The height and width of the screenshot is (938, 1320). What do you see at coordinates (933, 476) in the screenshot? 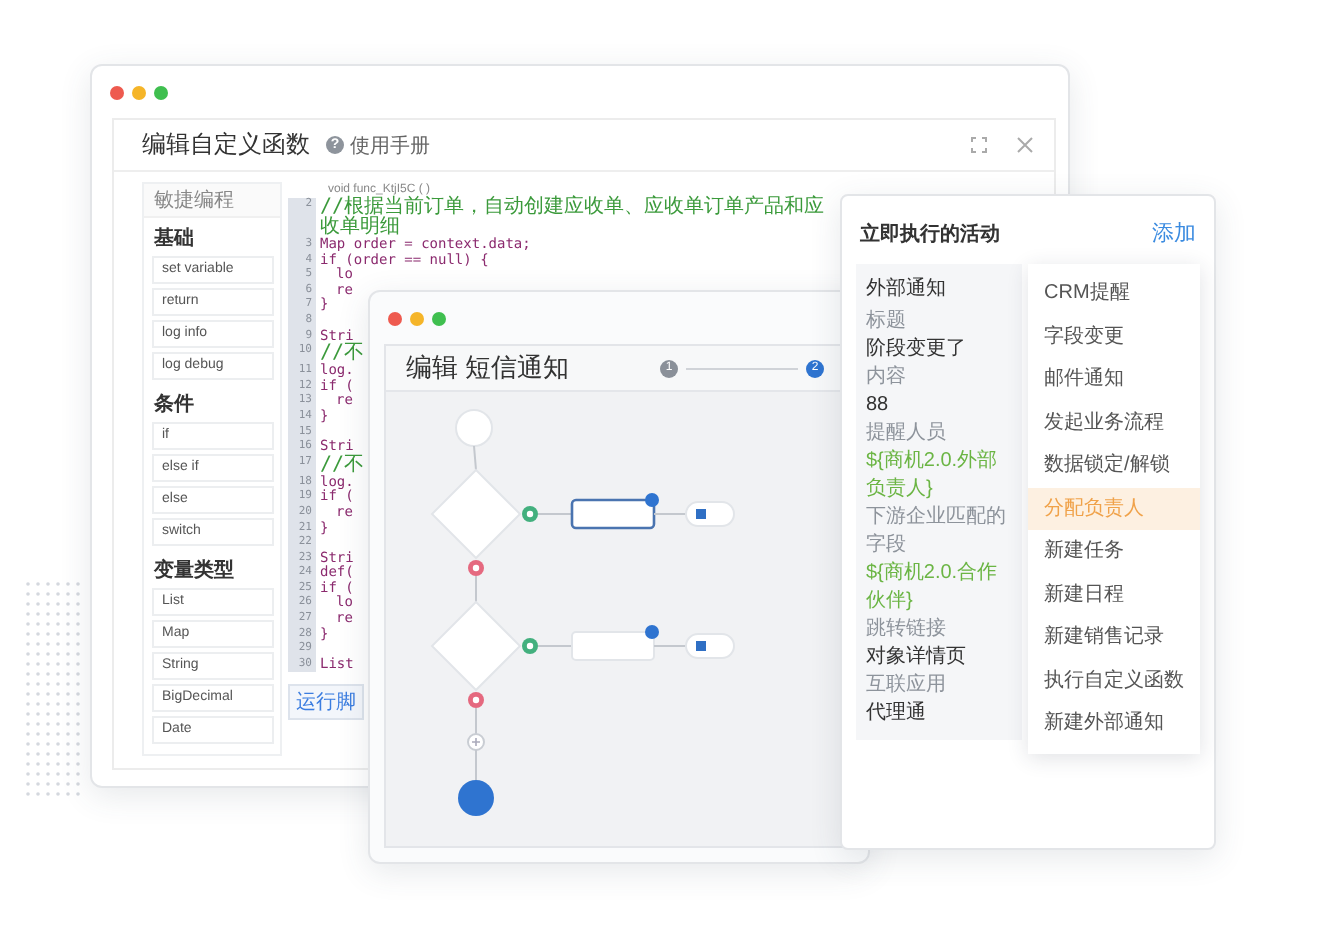
I see `variable-token: ${商机2.0.外部负责人}` at bounding box center [933, 476].